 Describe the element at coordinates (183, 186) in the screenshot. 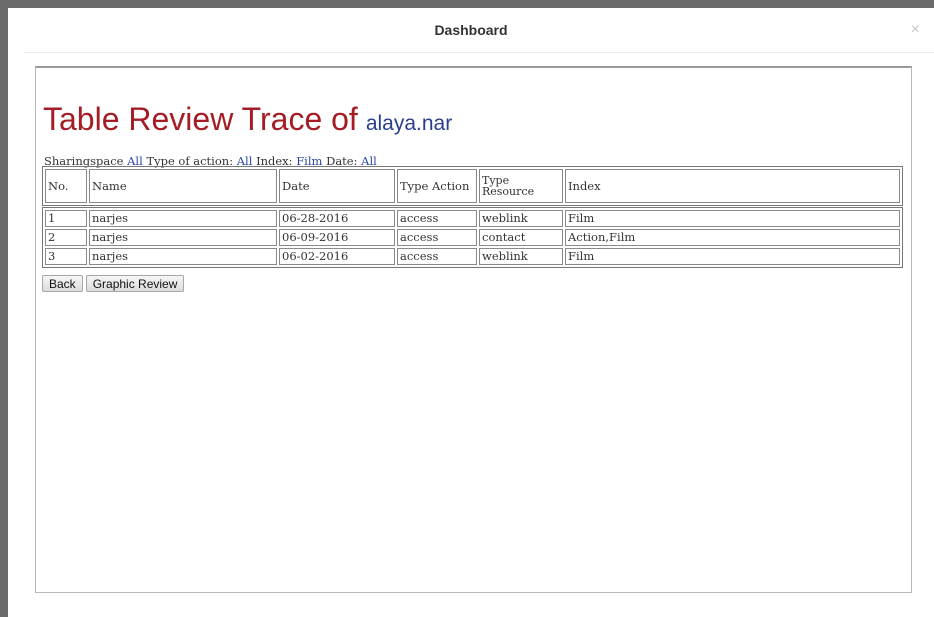

I see `header-name: Name` at that location.